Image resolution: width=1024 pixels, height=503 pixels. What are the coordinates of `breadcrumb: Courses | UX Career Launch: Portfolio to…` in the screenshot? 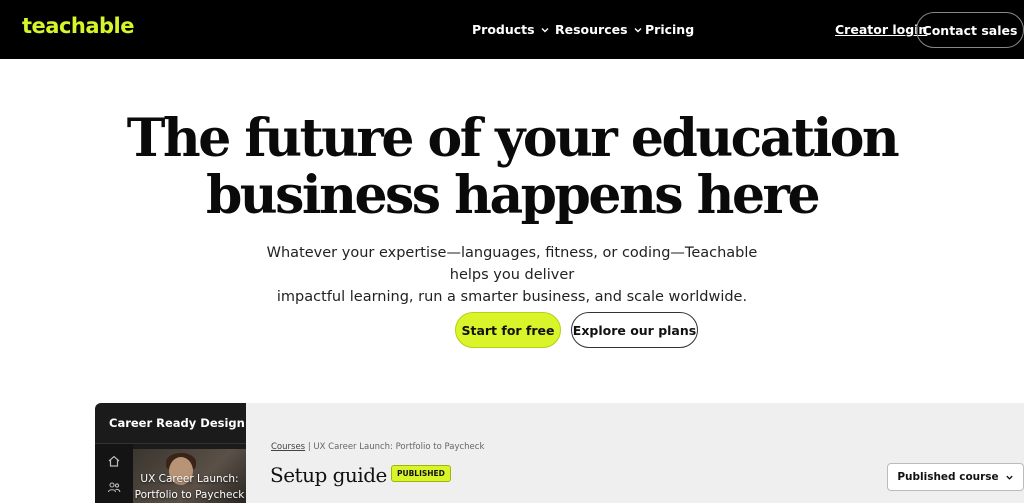 It's located at (377, 447).